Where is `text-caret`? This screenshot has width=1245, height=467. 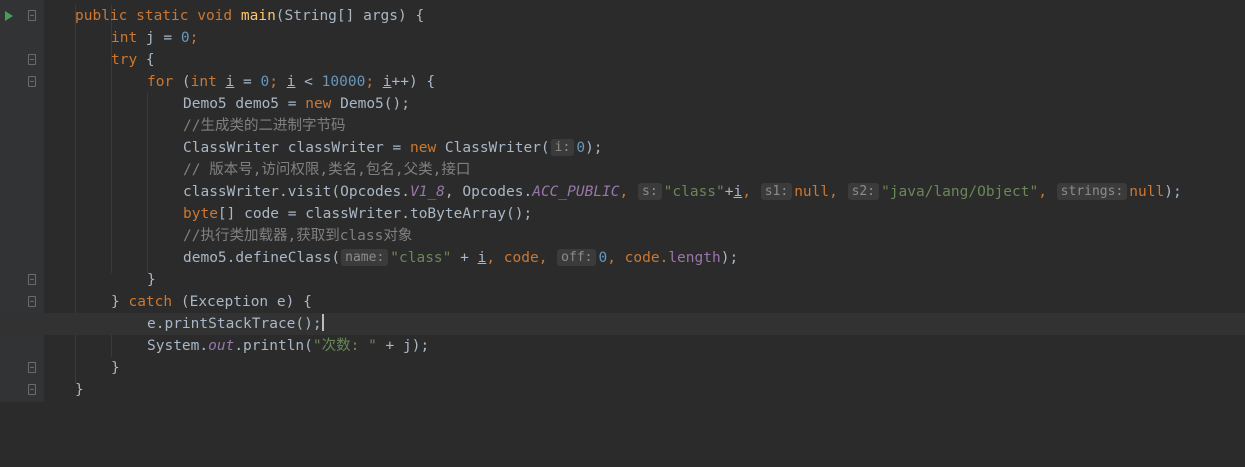
text-caret is located at coordinates (322, 322).